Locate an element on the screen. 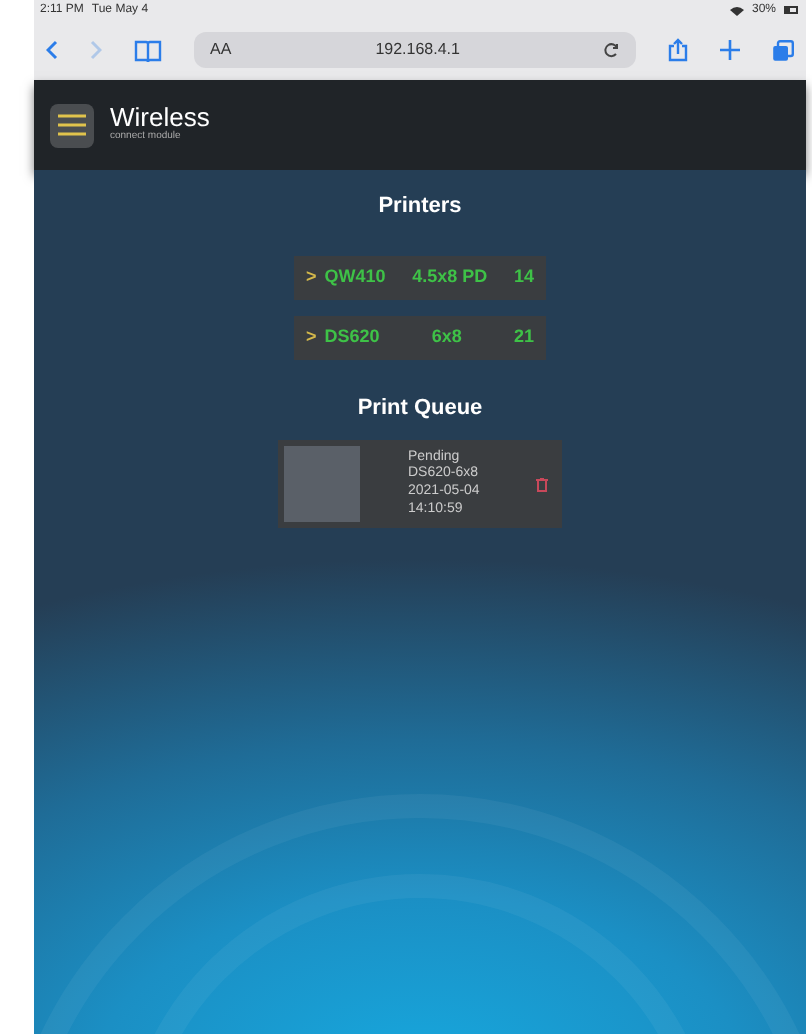 The width and height of the screenshot is (812, 1034). trash-icon is located at coordinates (542, 484).